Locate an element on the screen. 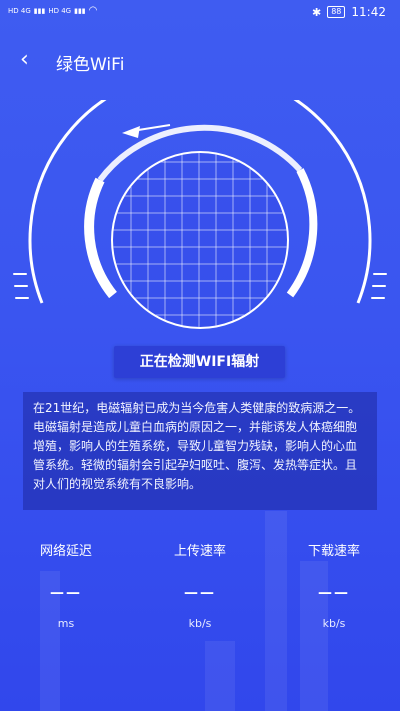  status-right: ✱ 88 11:42 is located at coordinates (349, 12).